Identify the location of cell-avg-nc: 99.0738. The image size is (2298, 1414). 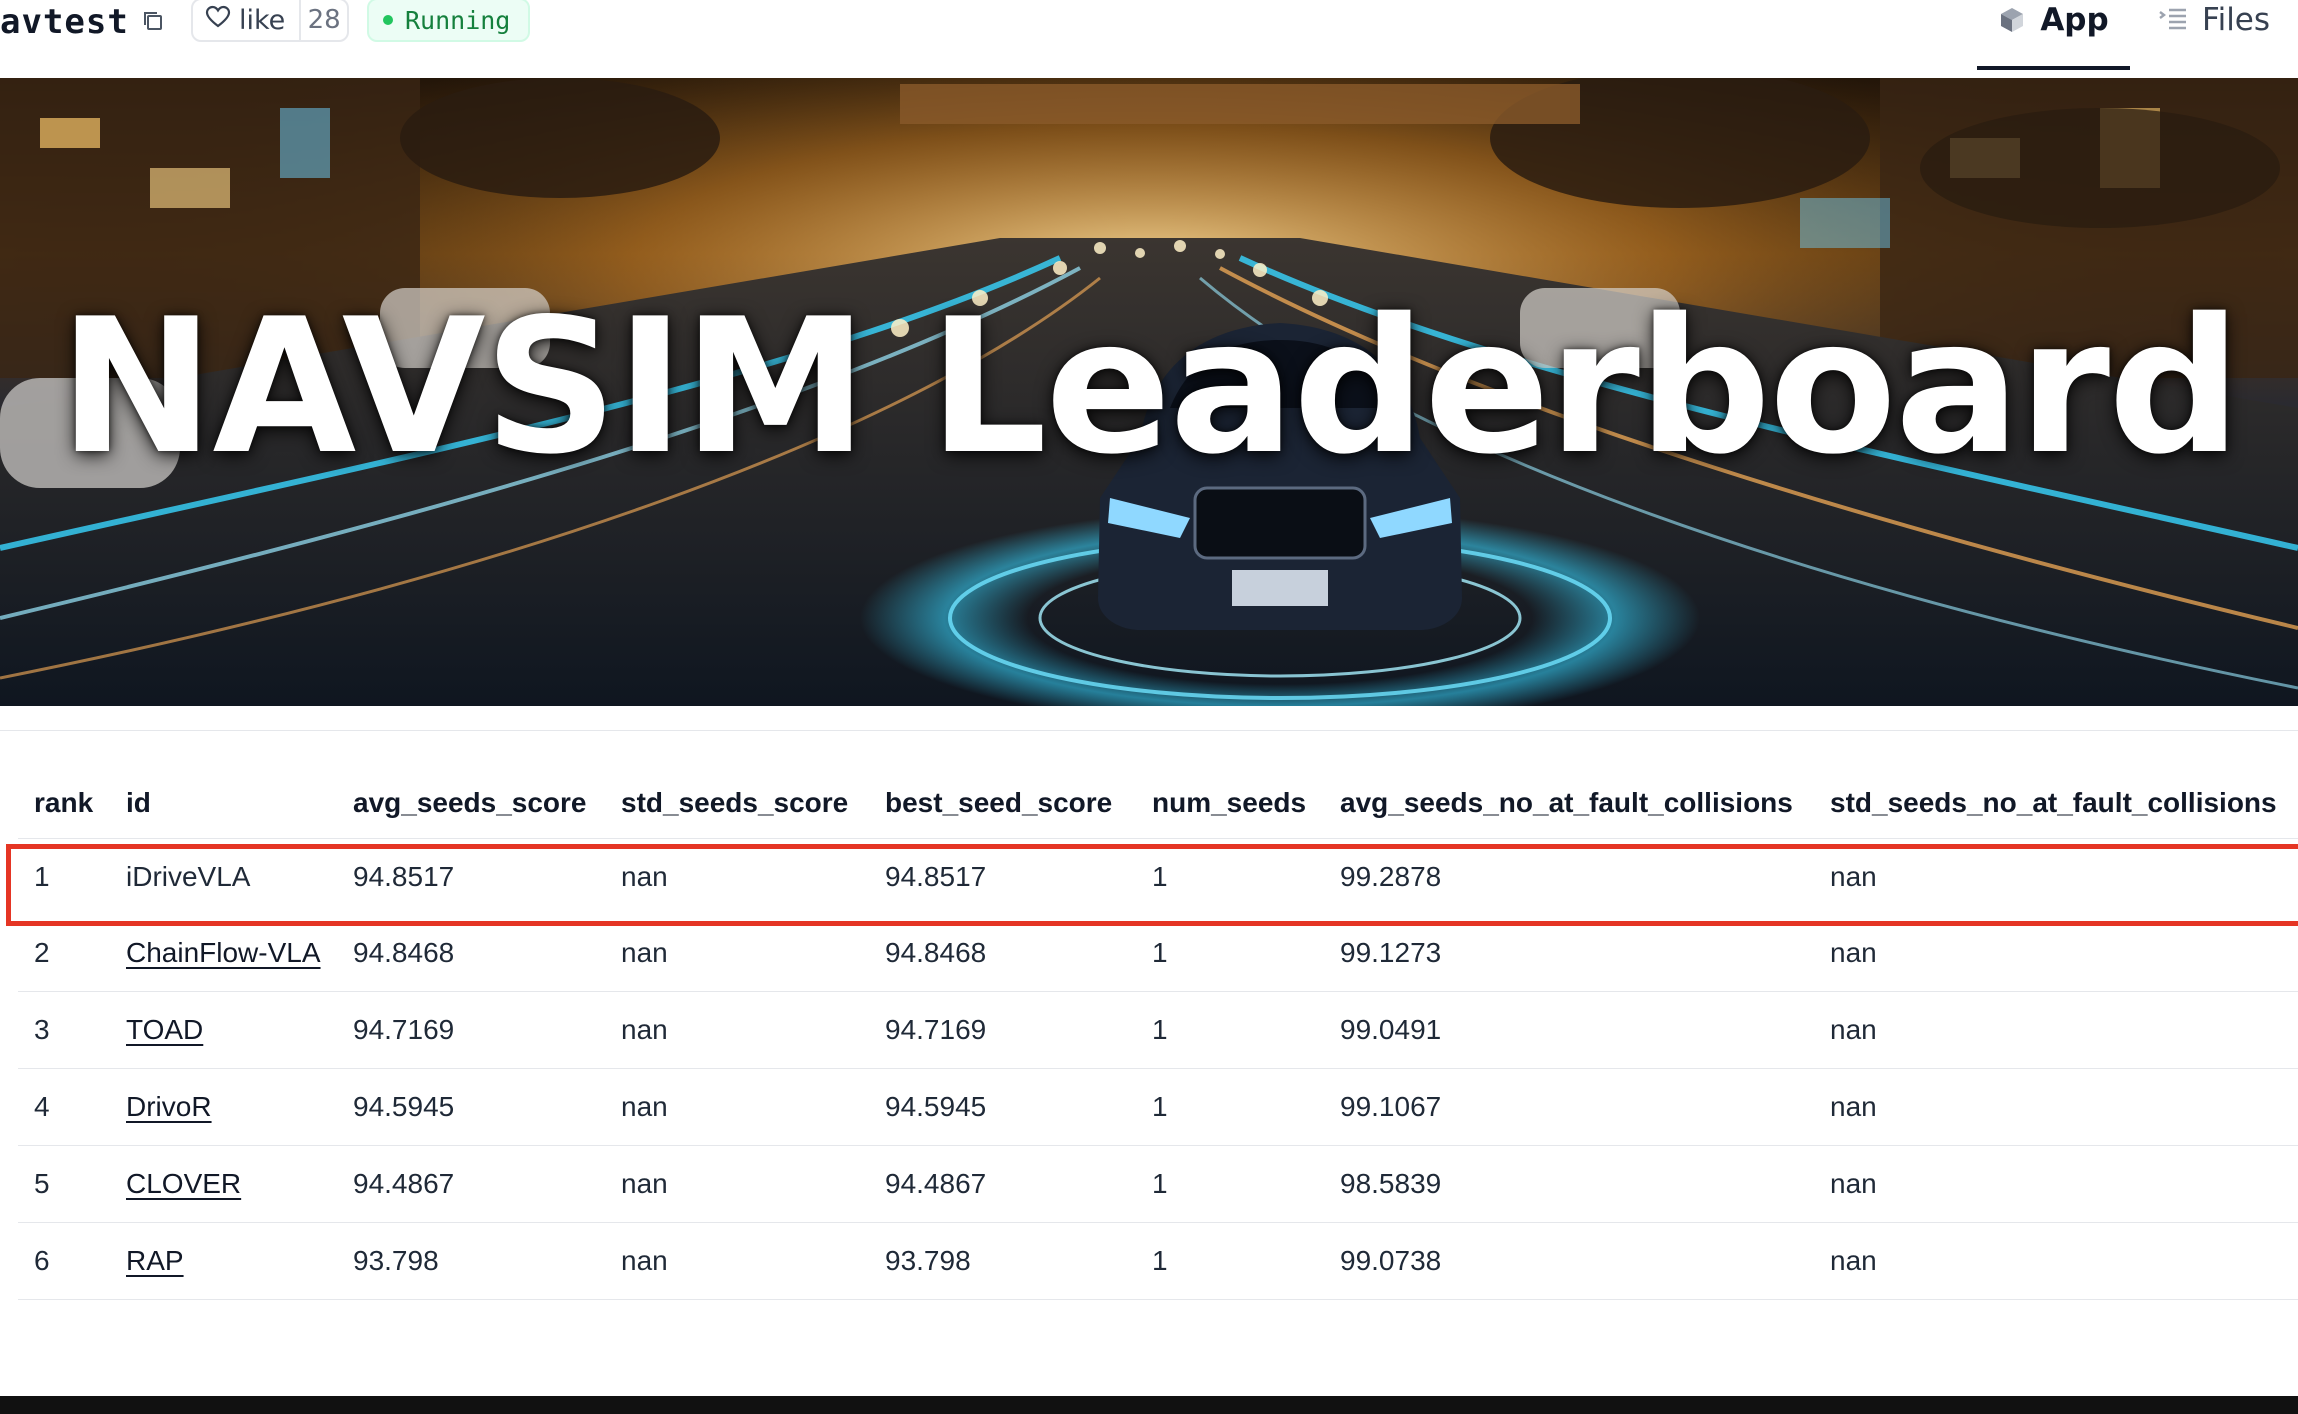
(1569, 1261).